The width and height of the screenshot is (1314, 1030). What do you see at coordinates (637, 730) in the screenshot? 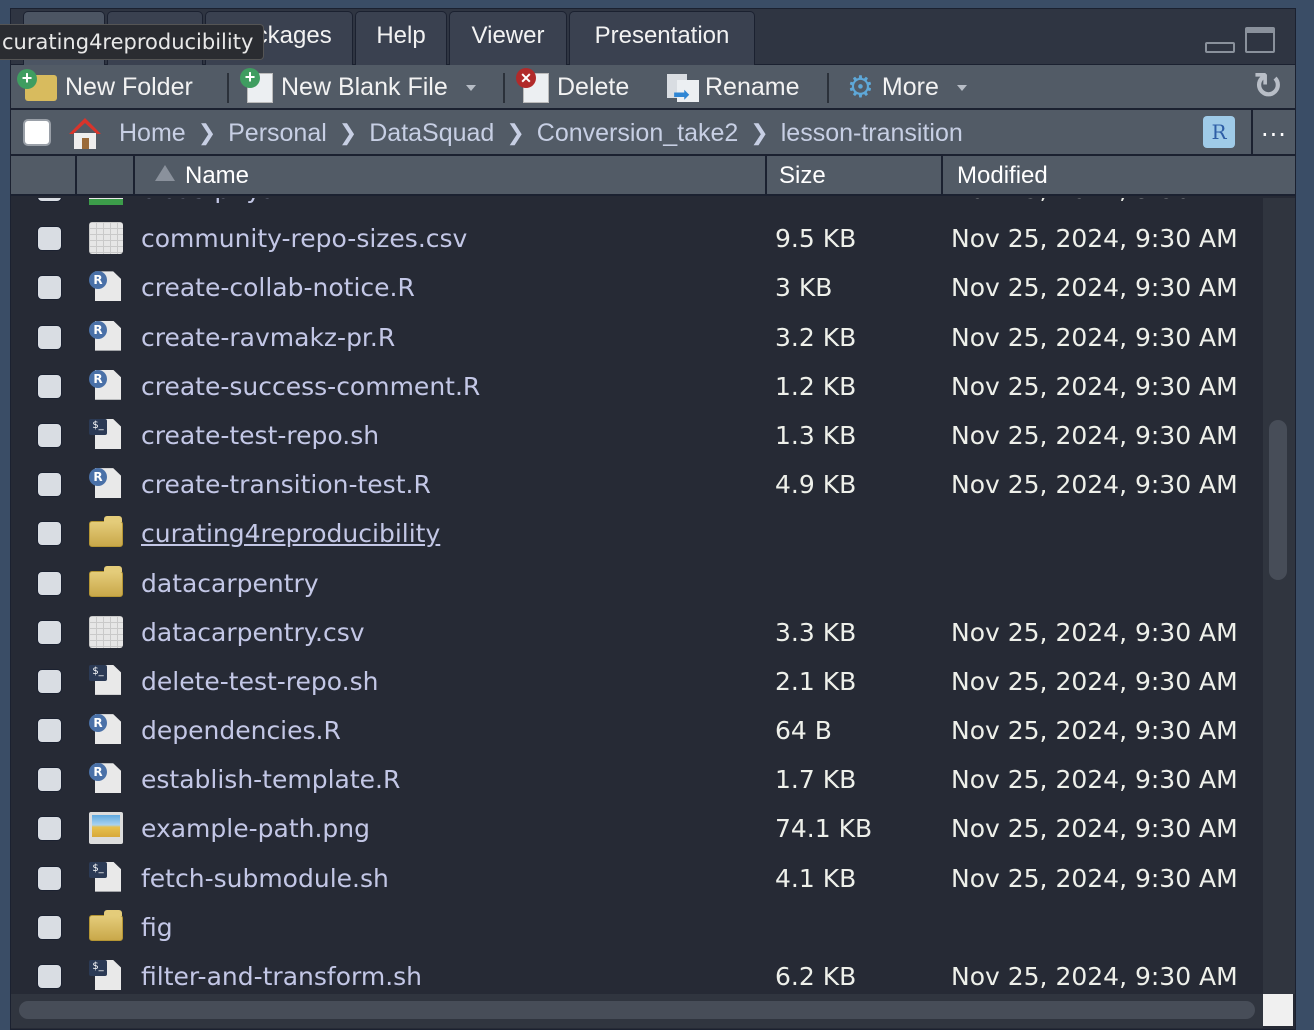
I see `file-row: Rdependencies.R 64 B Nov 25, 2024, 9:30 AM` at bounding box center [637, 730].